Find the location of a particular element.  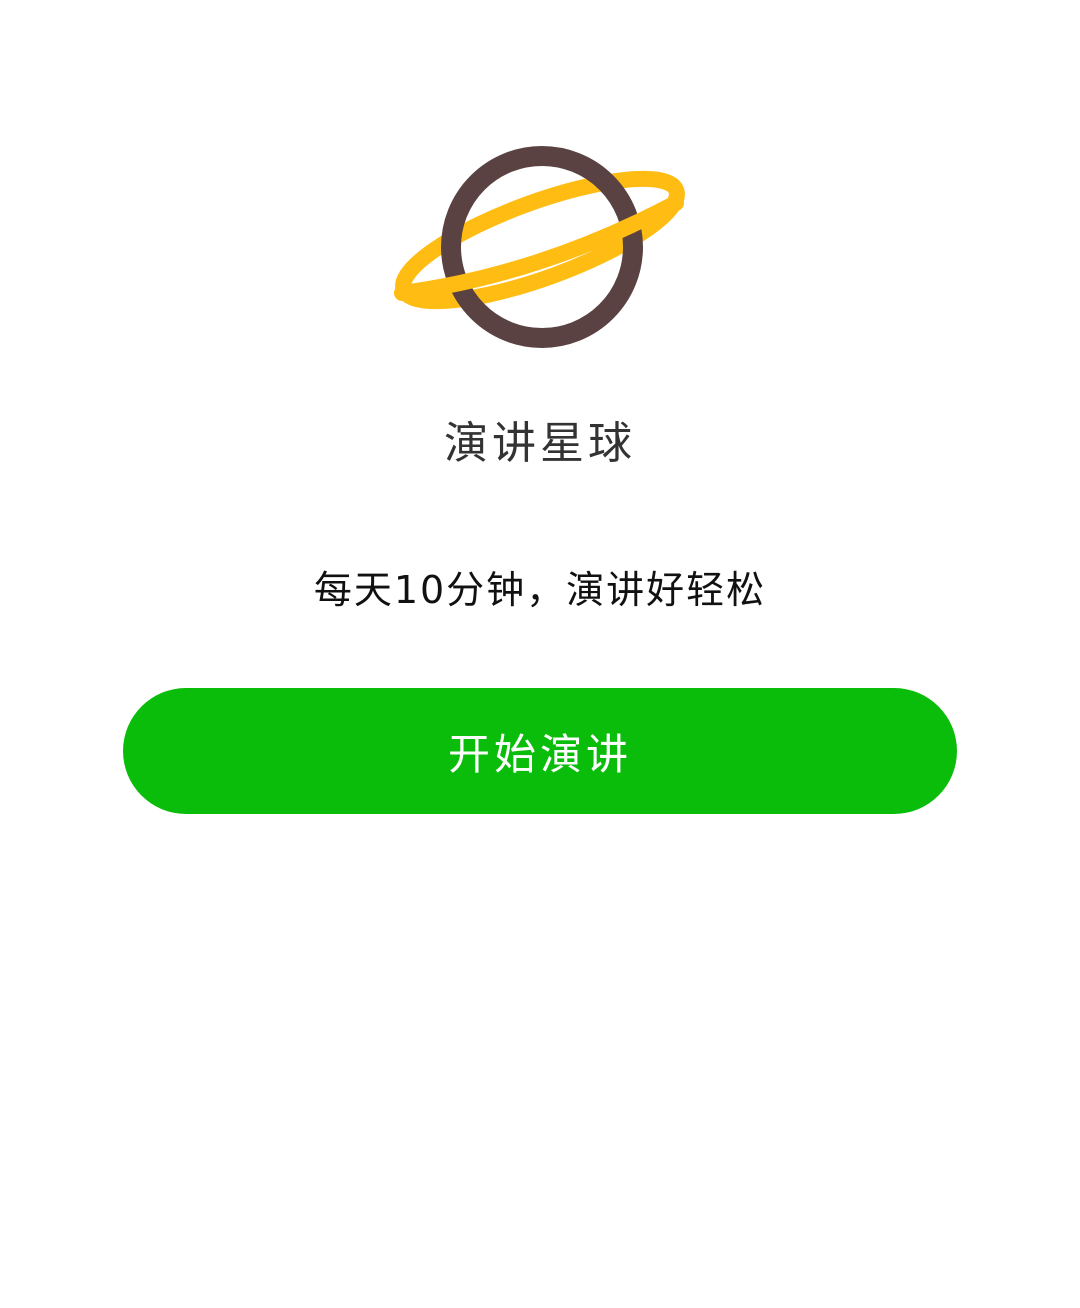

planet-icon is located at coordinates (540, 247).